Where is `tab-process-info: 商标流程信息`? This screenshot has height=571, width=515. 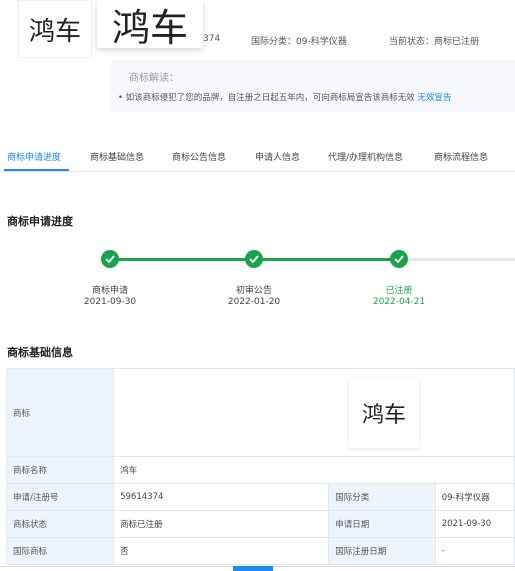
tab-process-info: 商标流程信息 is located at coordinates (461, 156).